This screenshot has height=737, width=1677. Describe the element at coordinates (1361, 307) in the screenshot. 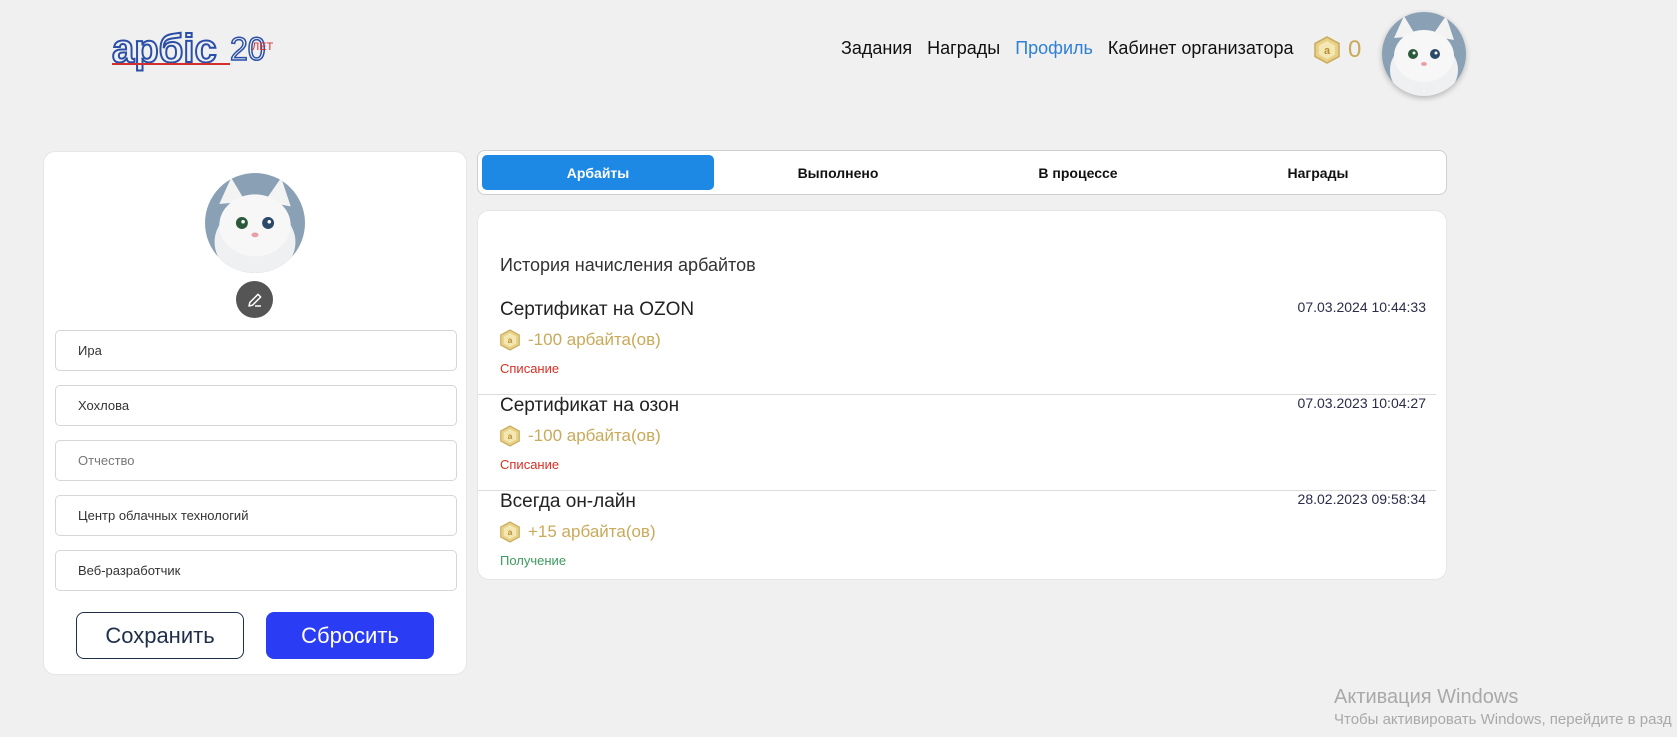

I see `entry-date: 07.03.2024 10:44:33` at that location.